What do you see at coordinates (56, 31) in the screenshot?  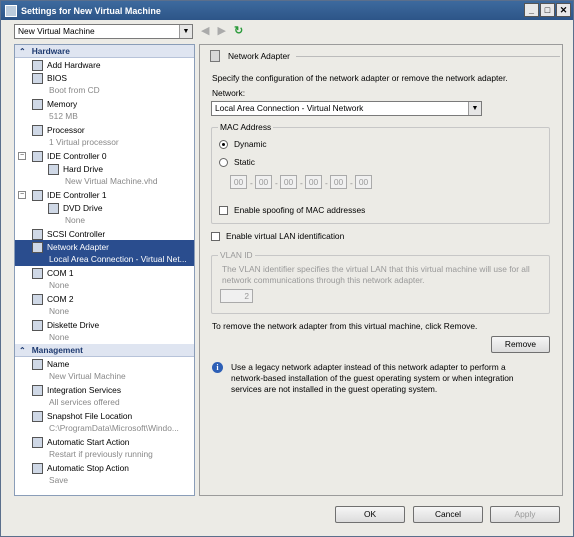 I see `vm-selector-value: New Virtual Machine` at bounding box center [56, 31].